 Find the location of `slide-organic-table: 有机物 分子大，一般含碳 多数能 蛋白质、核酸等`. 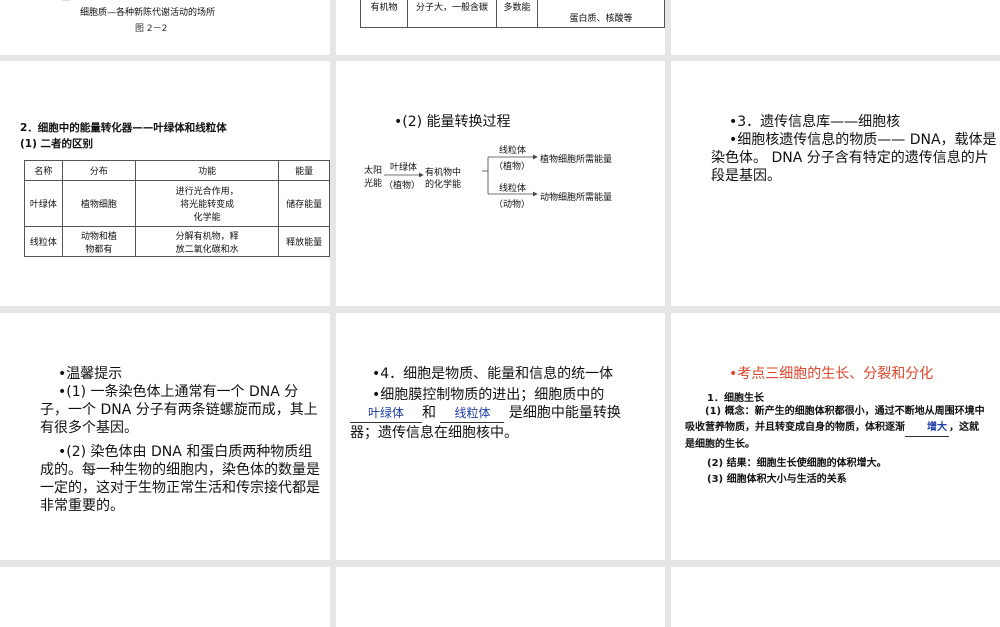

slide-organic-table: 有机物 分子大，一般含碳 多数能 蛋白质、核酸等 is located at coordinates (500, 27).